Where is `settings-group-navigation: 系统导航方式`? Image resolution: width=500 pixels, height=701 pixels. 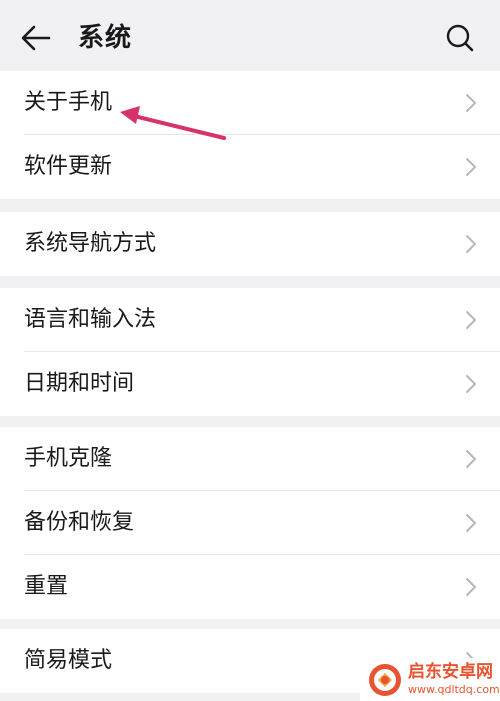
settings-group-navigation: 系统导航方式 is located at coordinates (250, 244).